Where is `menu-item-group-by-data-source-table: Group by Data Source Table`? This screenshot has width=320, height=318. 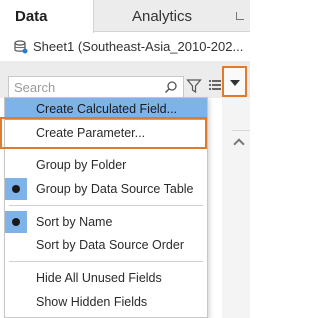
menu-item-group-by-data-source-table: Group by Data Source Table is located at coordinates (106, 189).